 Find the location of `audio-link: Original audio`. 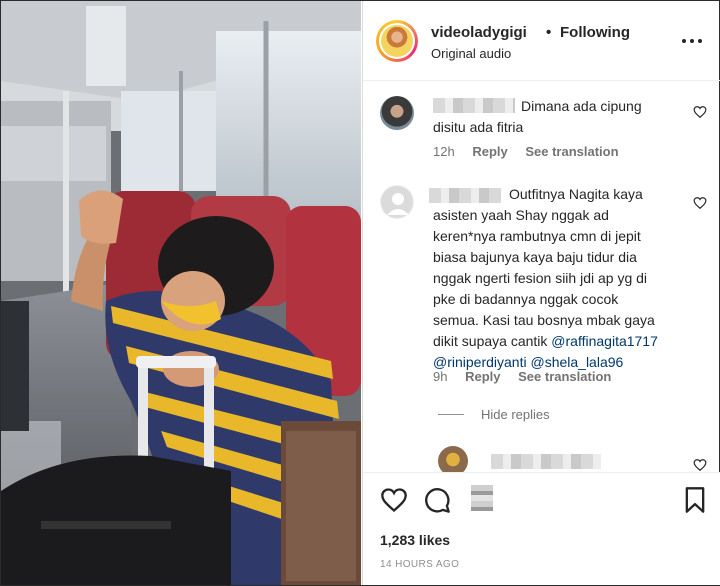

audio-link: Original audio is located at coordinates (471, 53).